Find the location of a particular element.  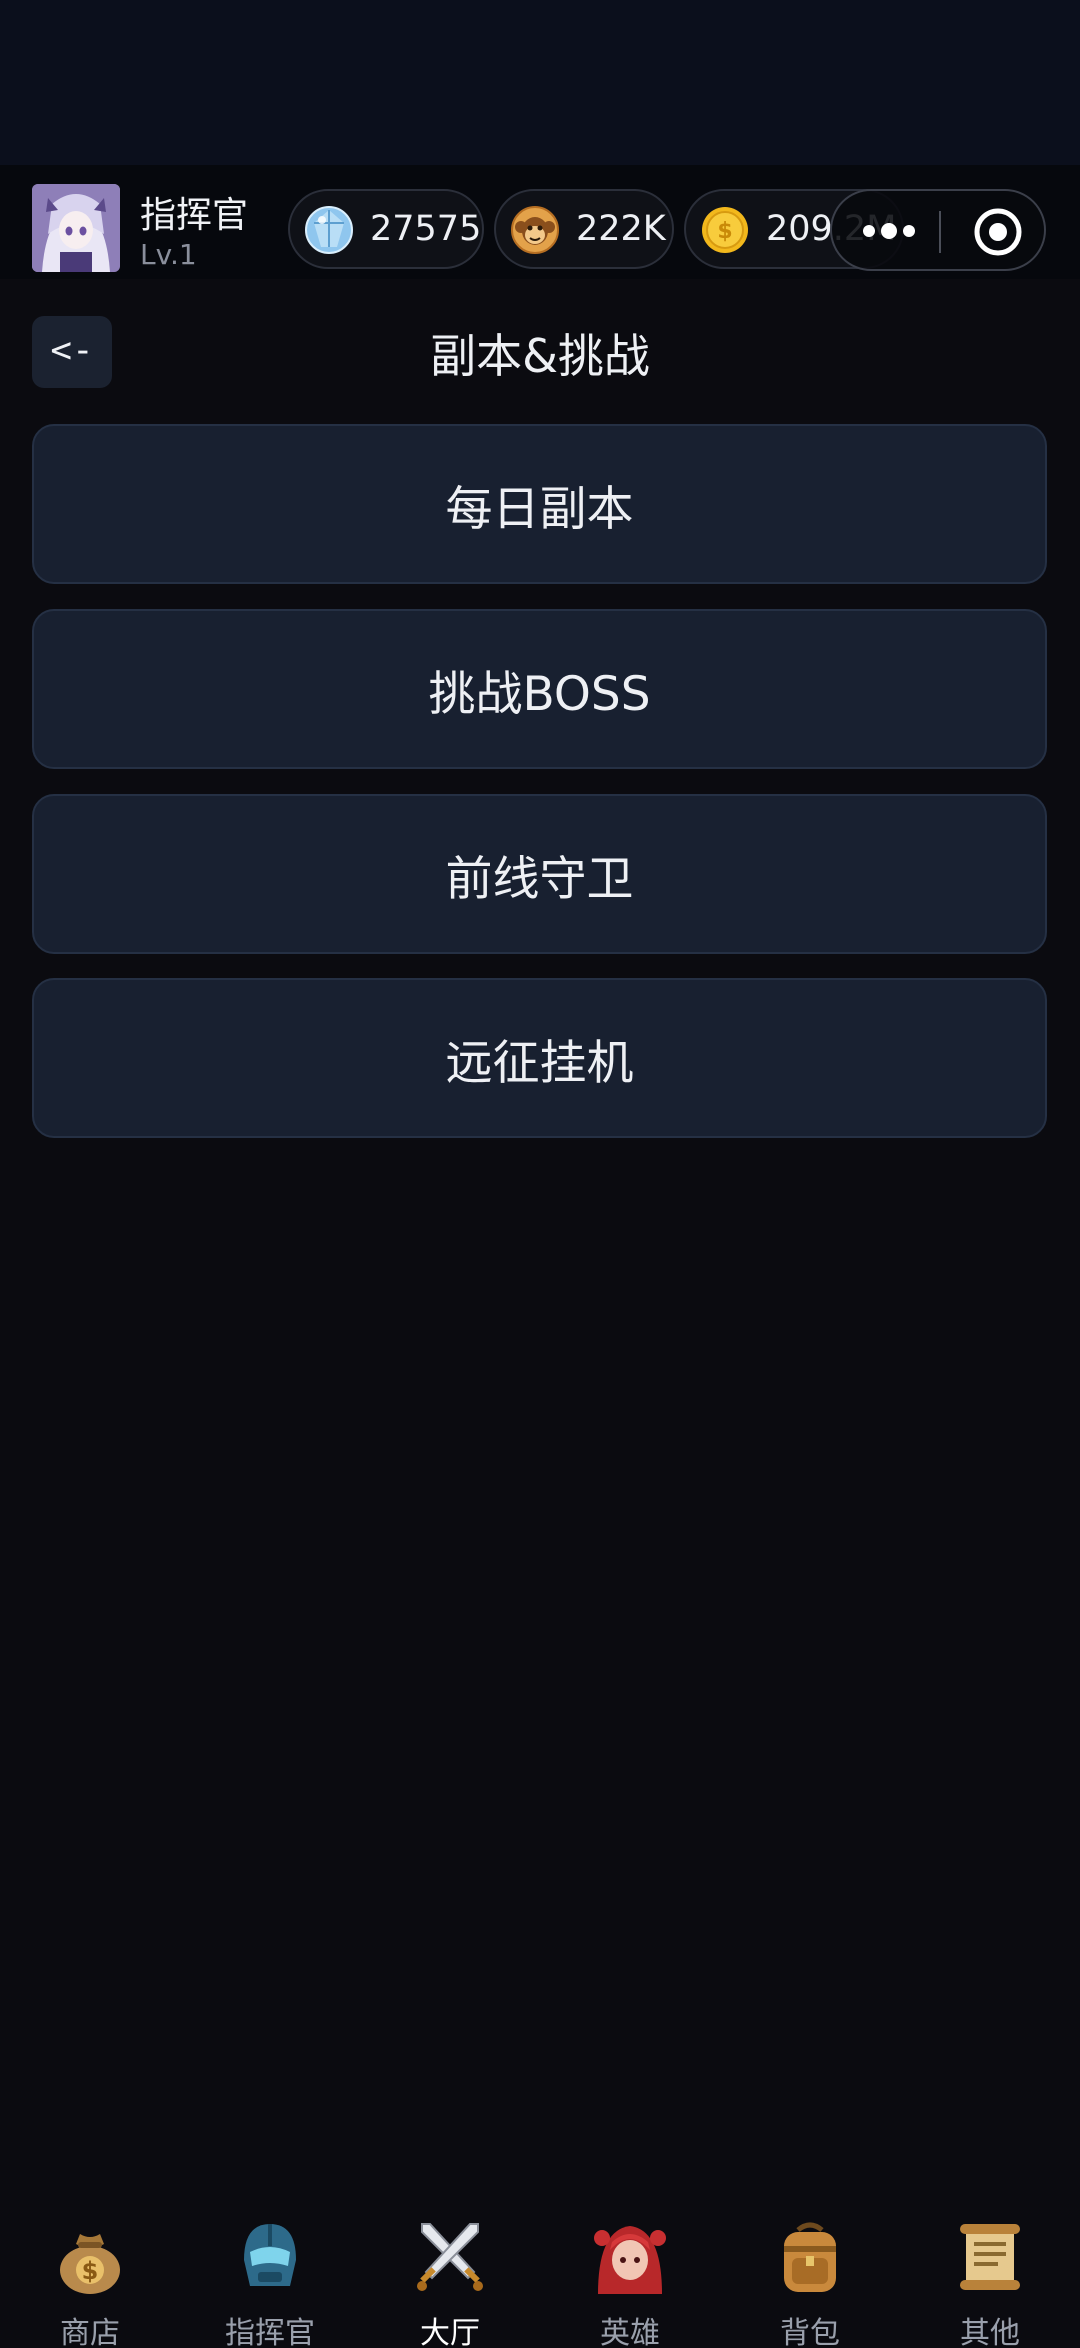

gem-counter: 27575 is located at coordinates (386, 229).